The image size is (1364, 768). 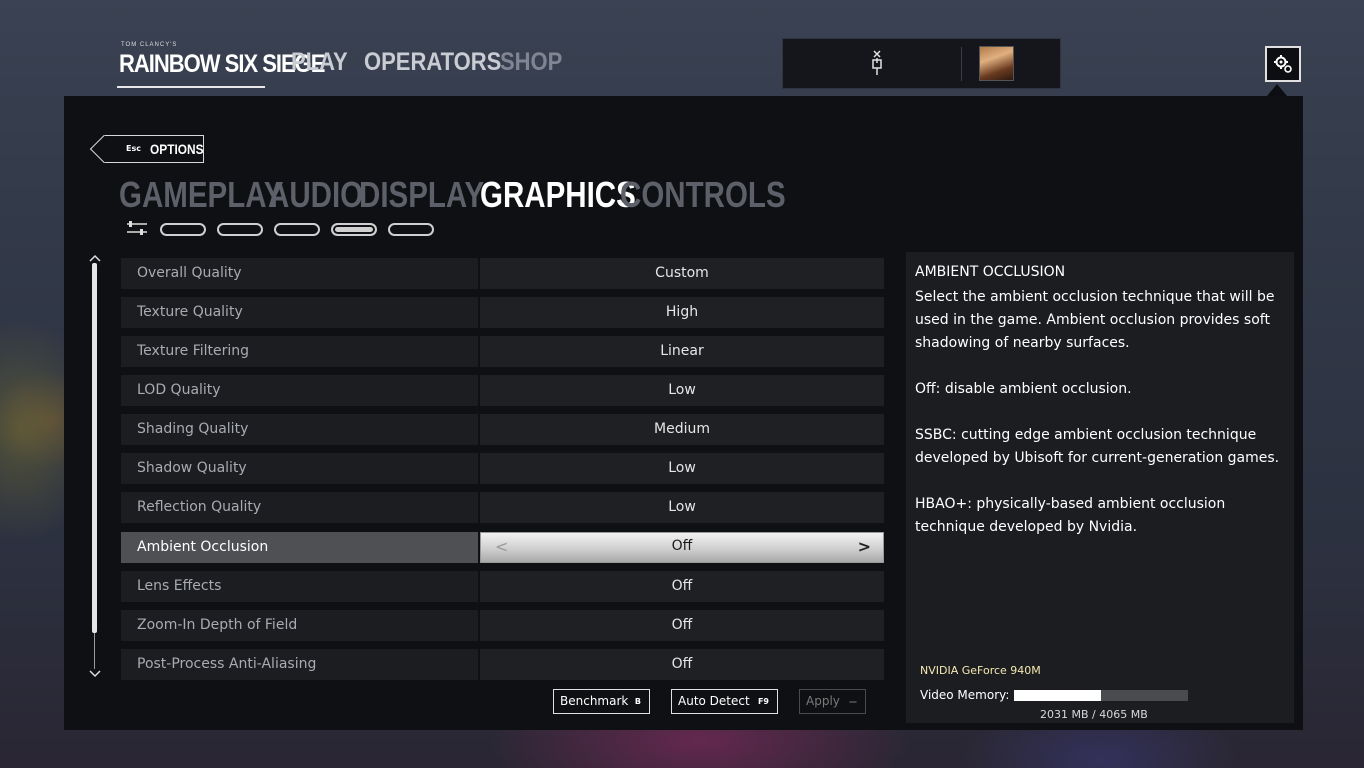 I want to click on player-avatar, so click(x=996, y=63).